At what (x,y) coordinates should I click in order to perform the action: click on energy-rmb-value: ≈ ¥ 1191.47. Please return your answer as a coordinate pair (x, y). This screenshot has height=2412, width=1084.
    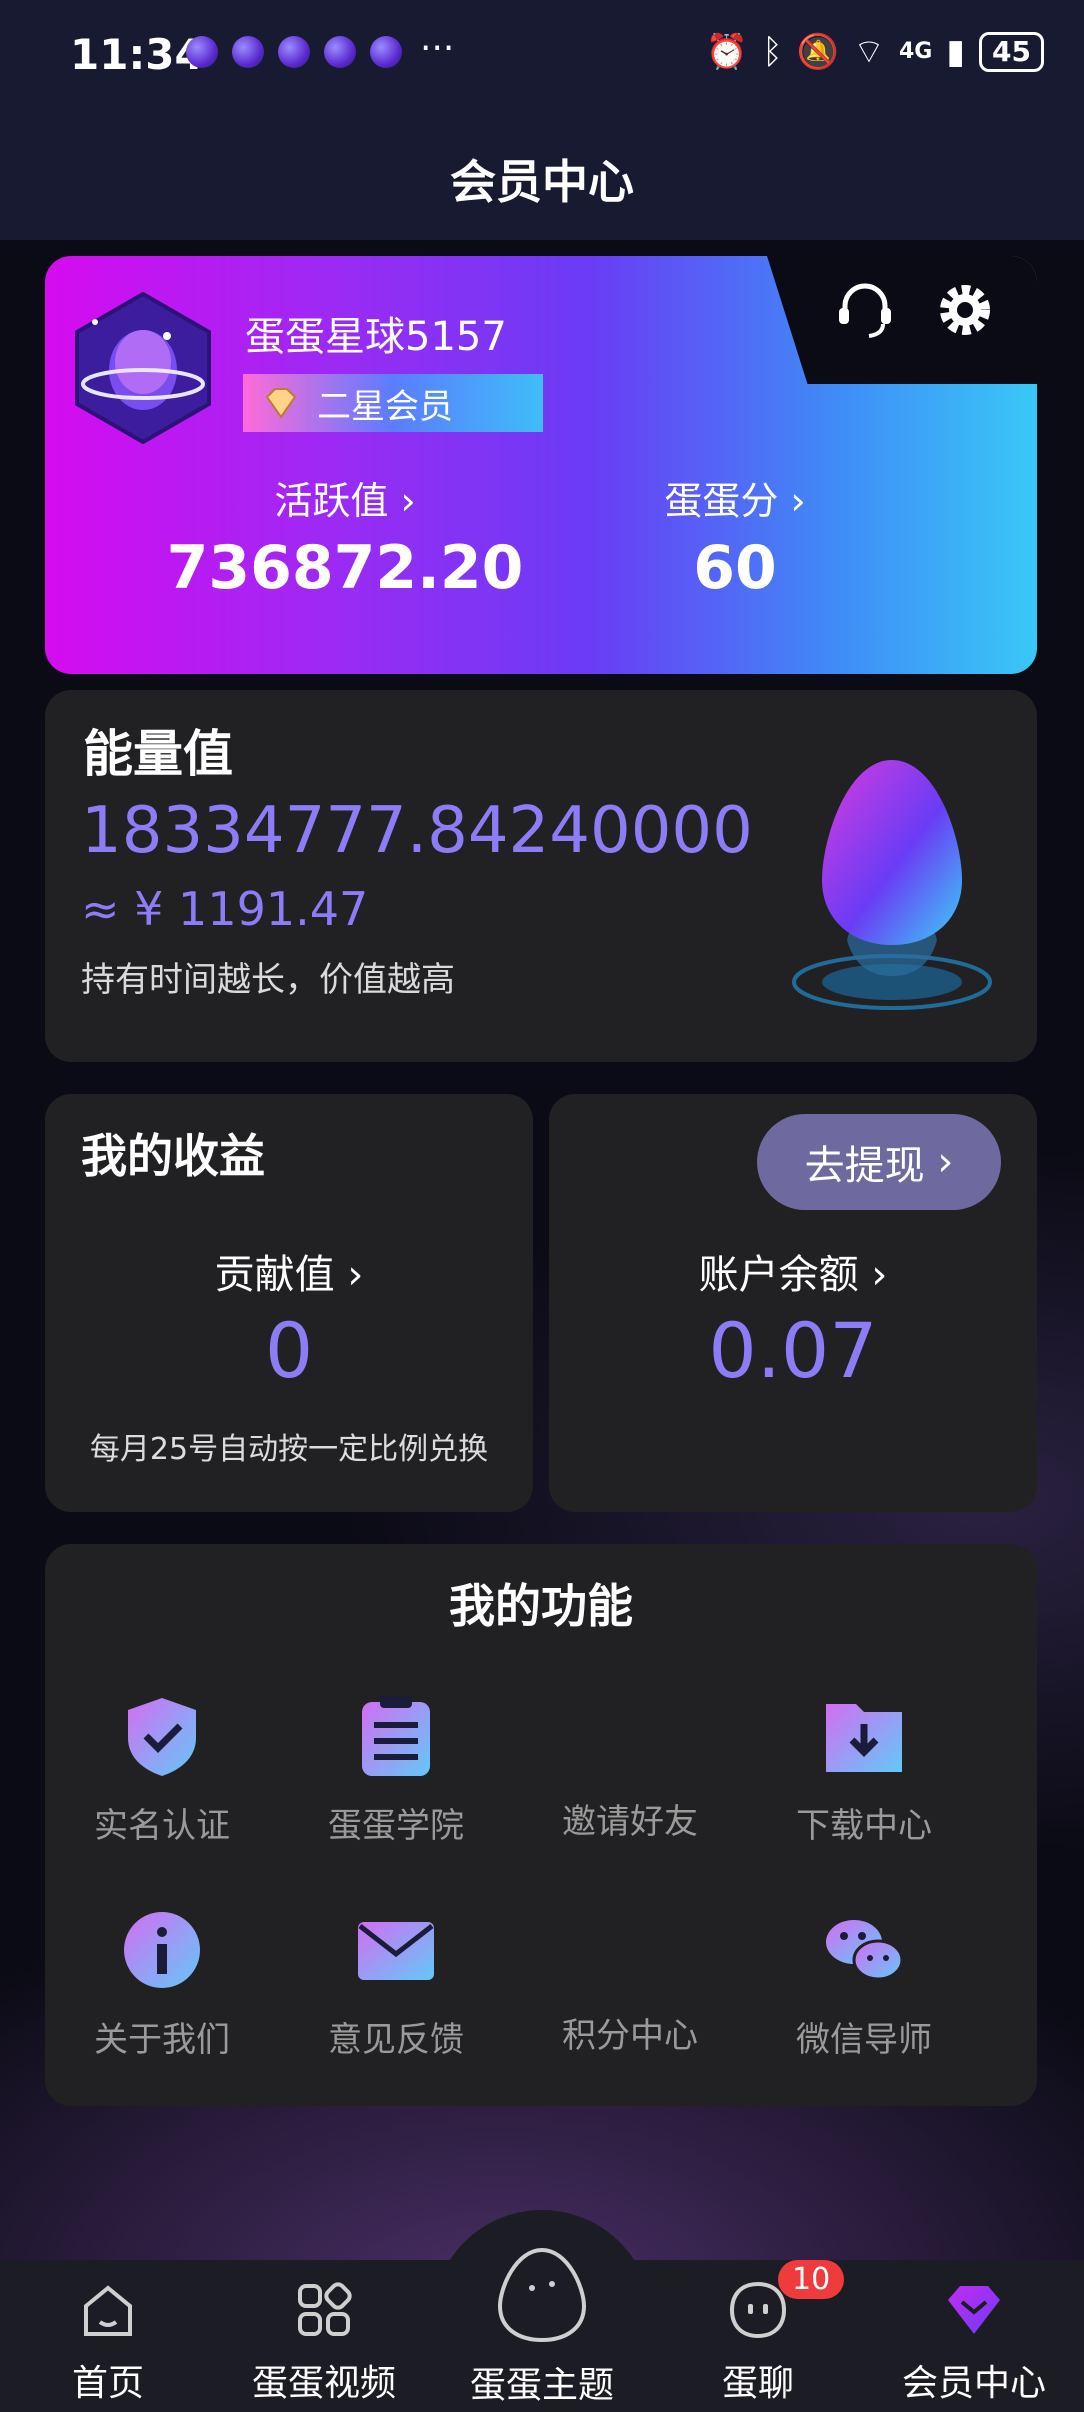
    Looking at the image, I should click on (225, 909).